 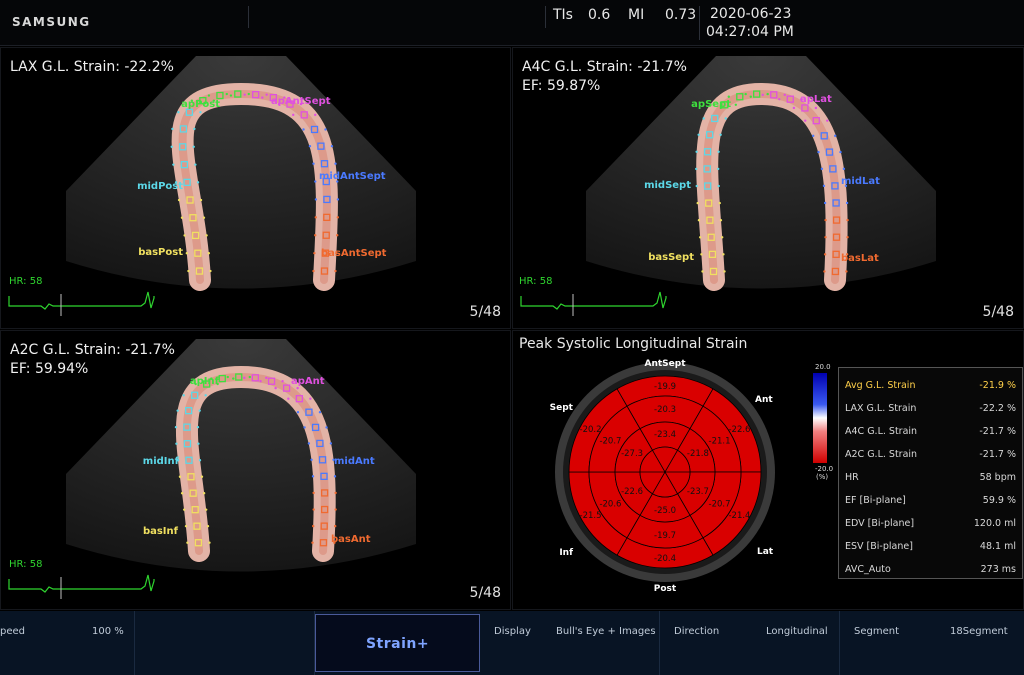 I want to click on basal-value: -21.5, so click(x=591, y=516).